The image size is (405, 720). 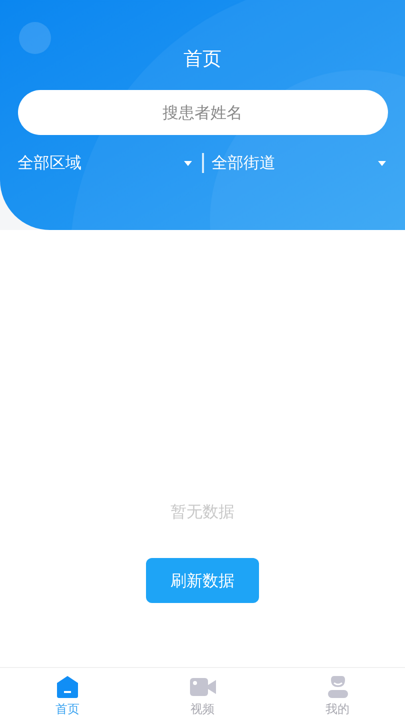 I want to click on video-camera-icon, so click(x=203, y=687).